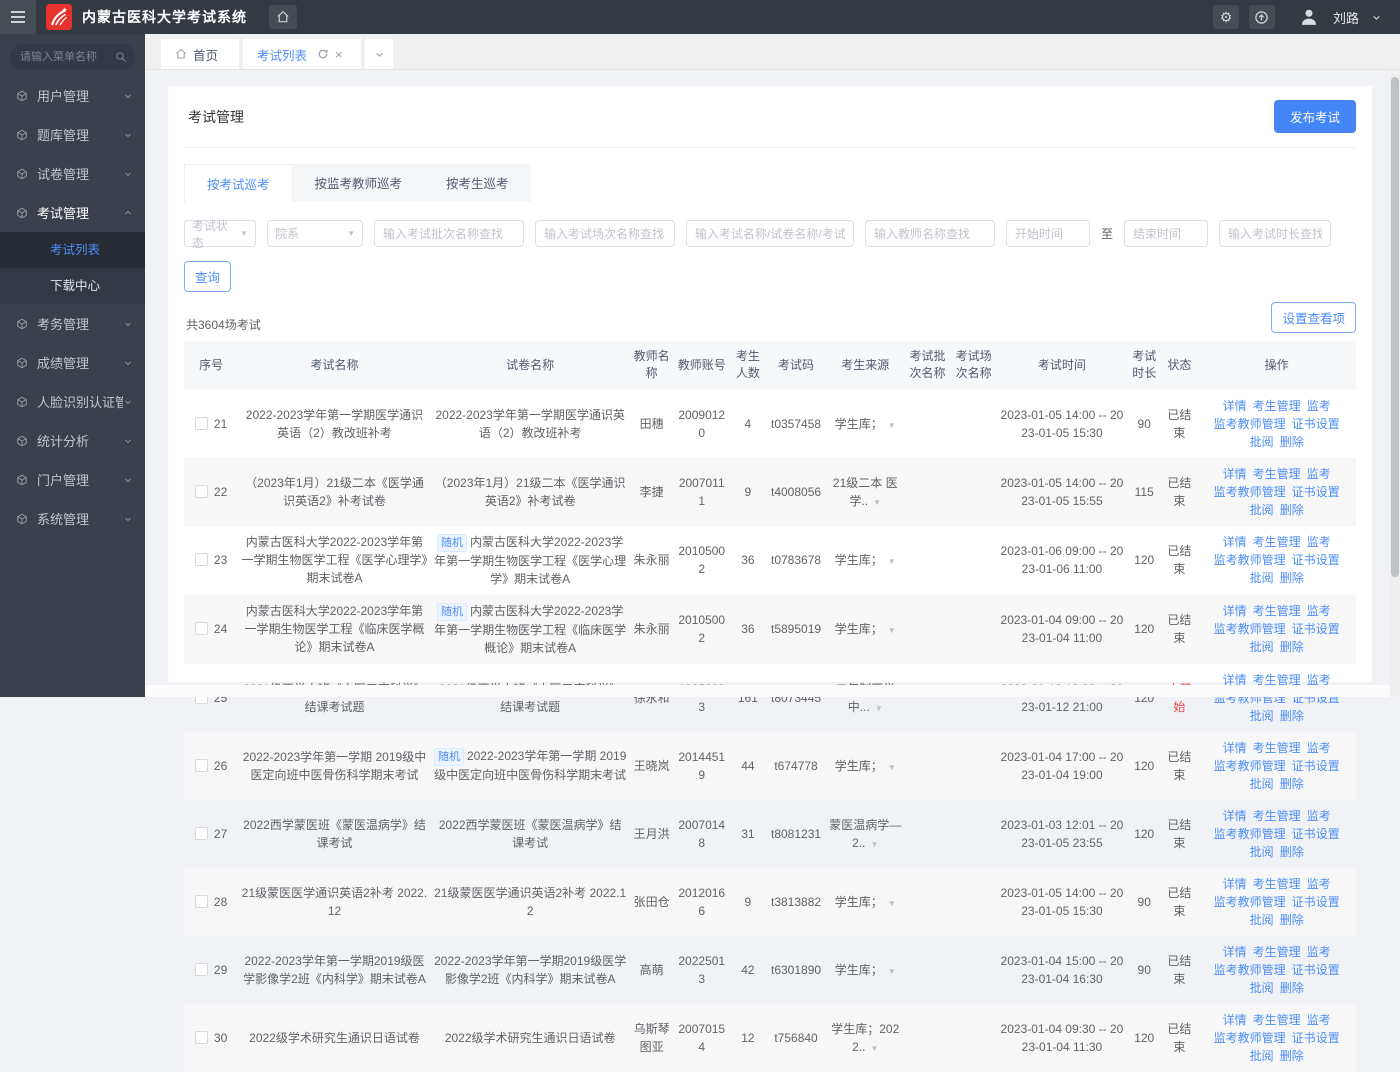  I want to click on sidebar-item: 人脸识别认证管理, so click(72, 401).